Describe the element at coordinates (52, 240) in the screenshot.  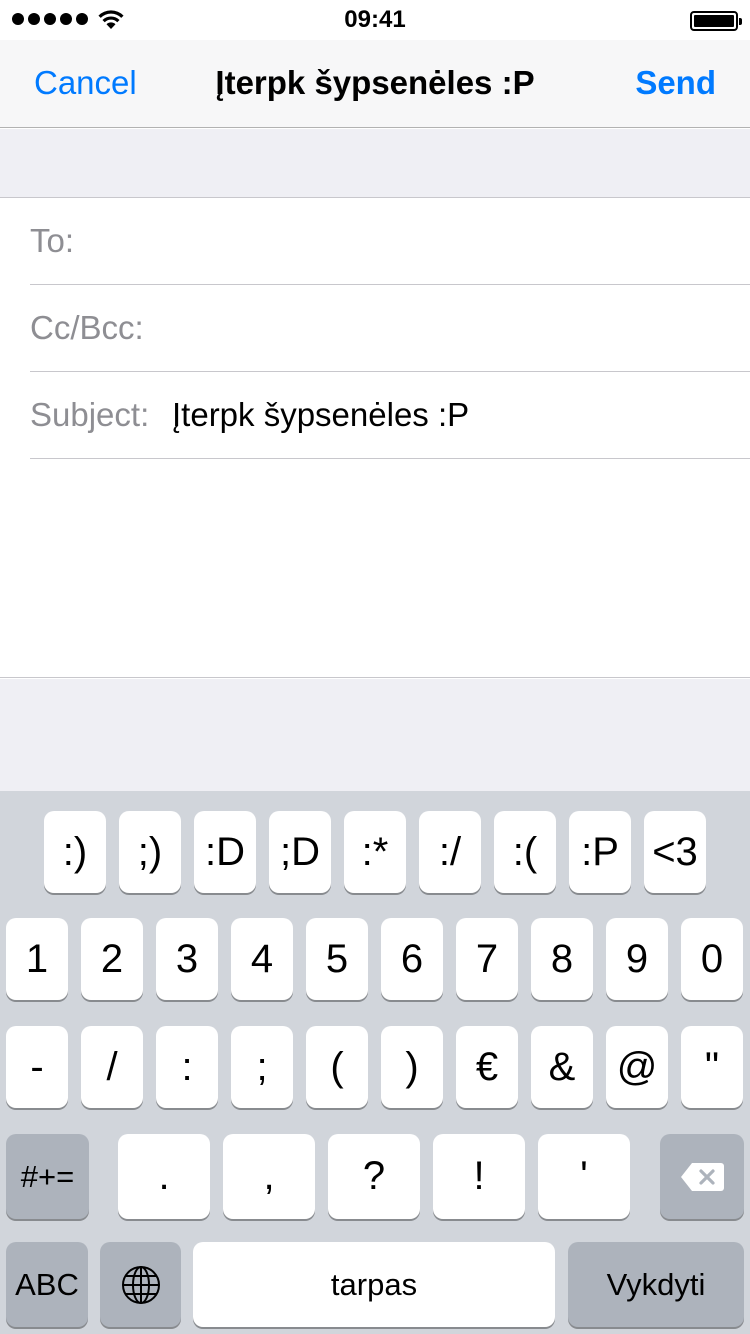
I see `to-label: To:` at that location.